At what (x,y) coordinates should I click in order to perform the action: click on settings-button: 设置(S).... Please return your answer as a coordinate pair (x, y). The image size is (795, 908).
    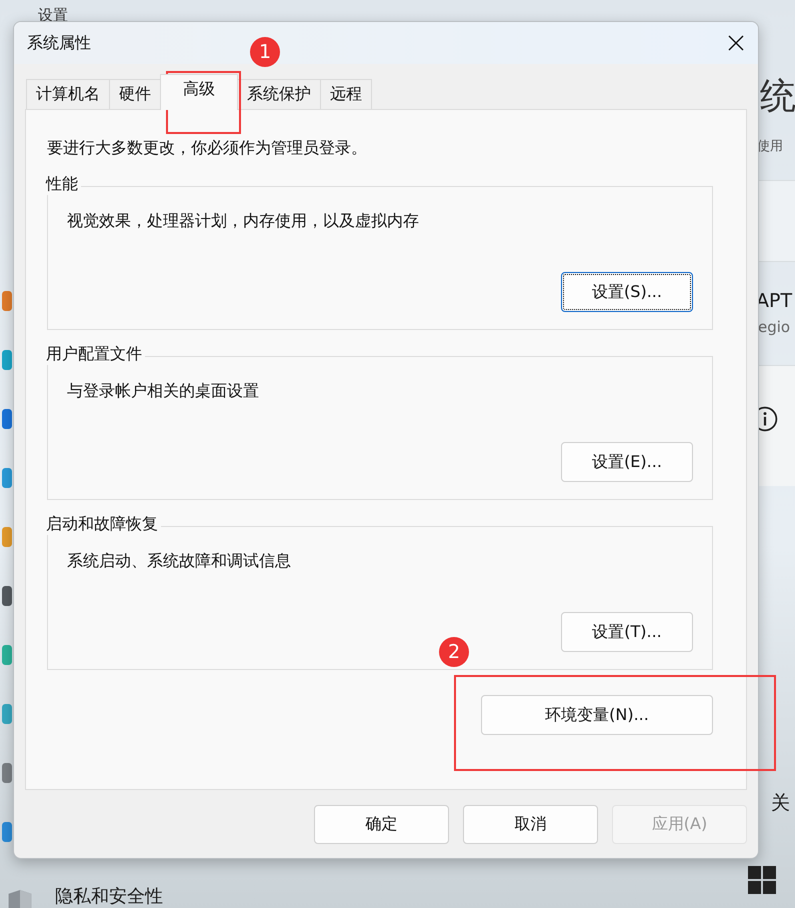
    Looking at the image, I should click on (627, 292).